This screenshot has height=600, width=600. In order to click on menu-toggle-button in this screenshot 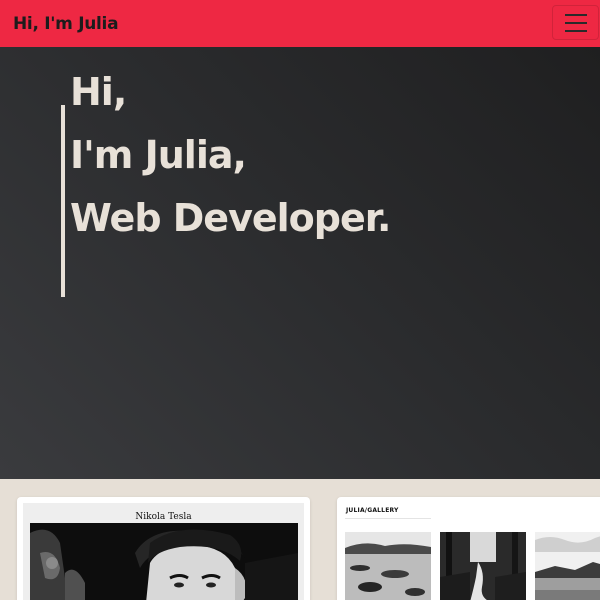, I will do `click(575, 22)`.